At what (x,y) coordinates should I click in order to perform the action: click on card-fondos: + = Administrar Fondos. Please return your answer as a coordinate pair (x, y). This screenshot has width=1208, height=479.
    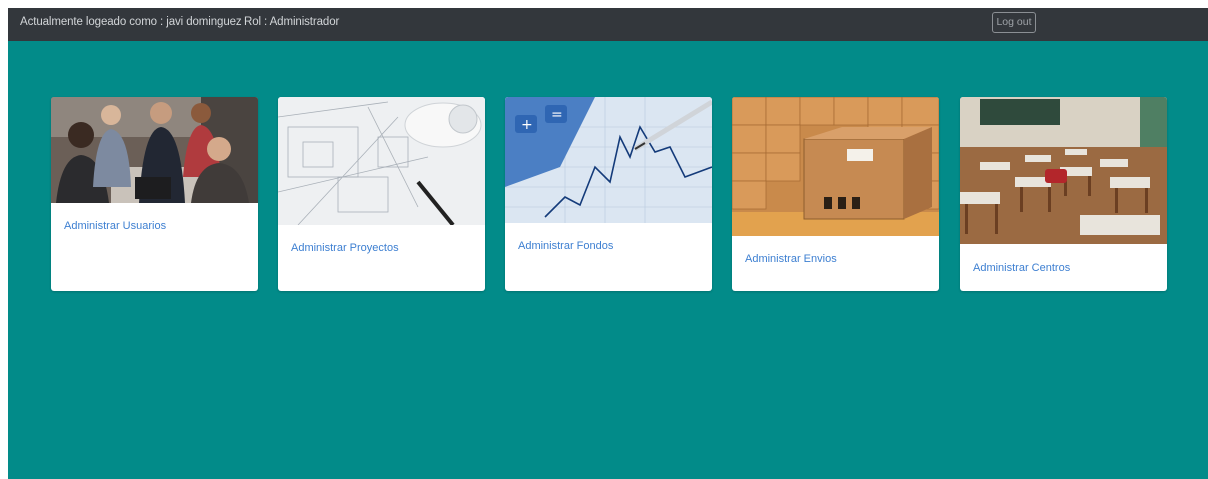
    Looking at the image, I should click on (608, 194).